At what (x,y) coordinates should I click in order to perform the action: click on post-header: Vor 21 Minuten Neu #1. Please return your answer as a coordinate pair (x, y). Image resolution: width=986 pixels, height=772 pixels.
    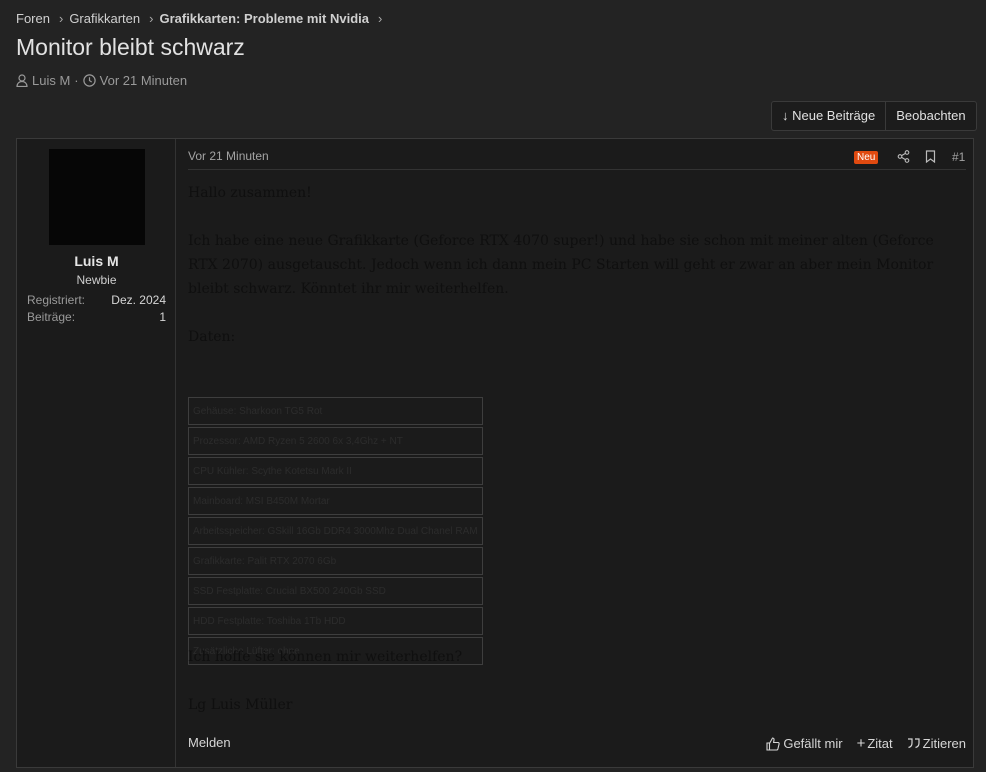
    Looking at the image, I should click on (577, 159).